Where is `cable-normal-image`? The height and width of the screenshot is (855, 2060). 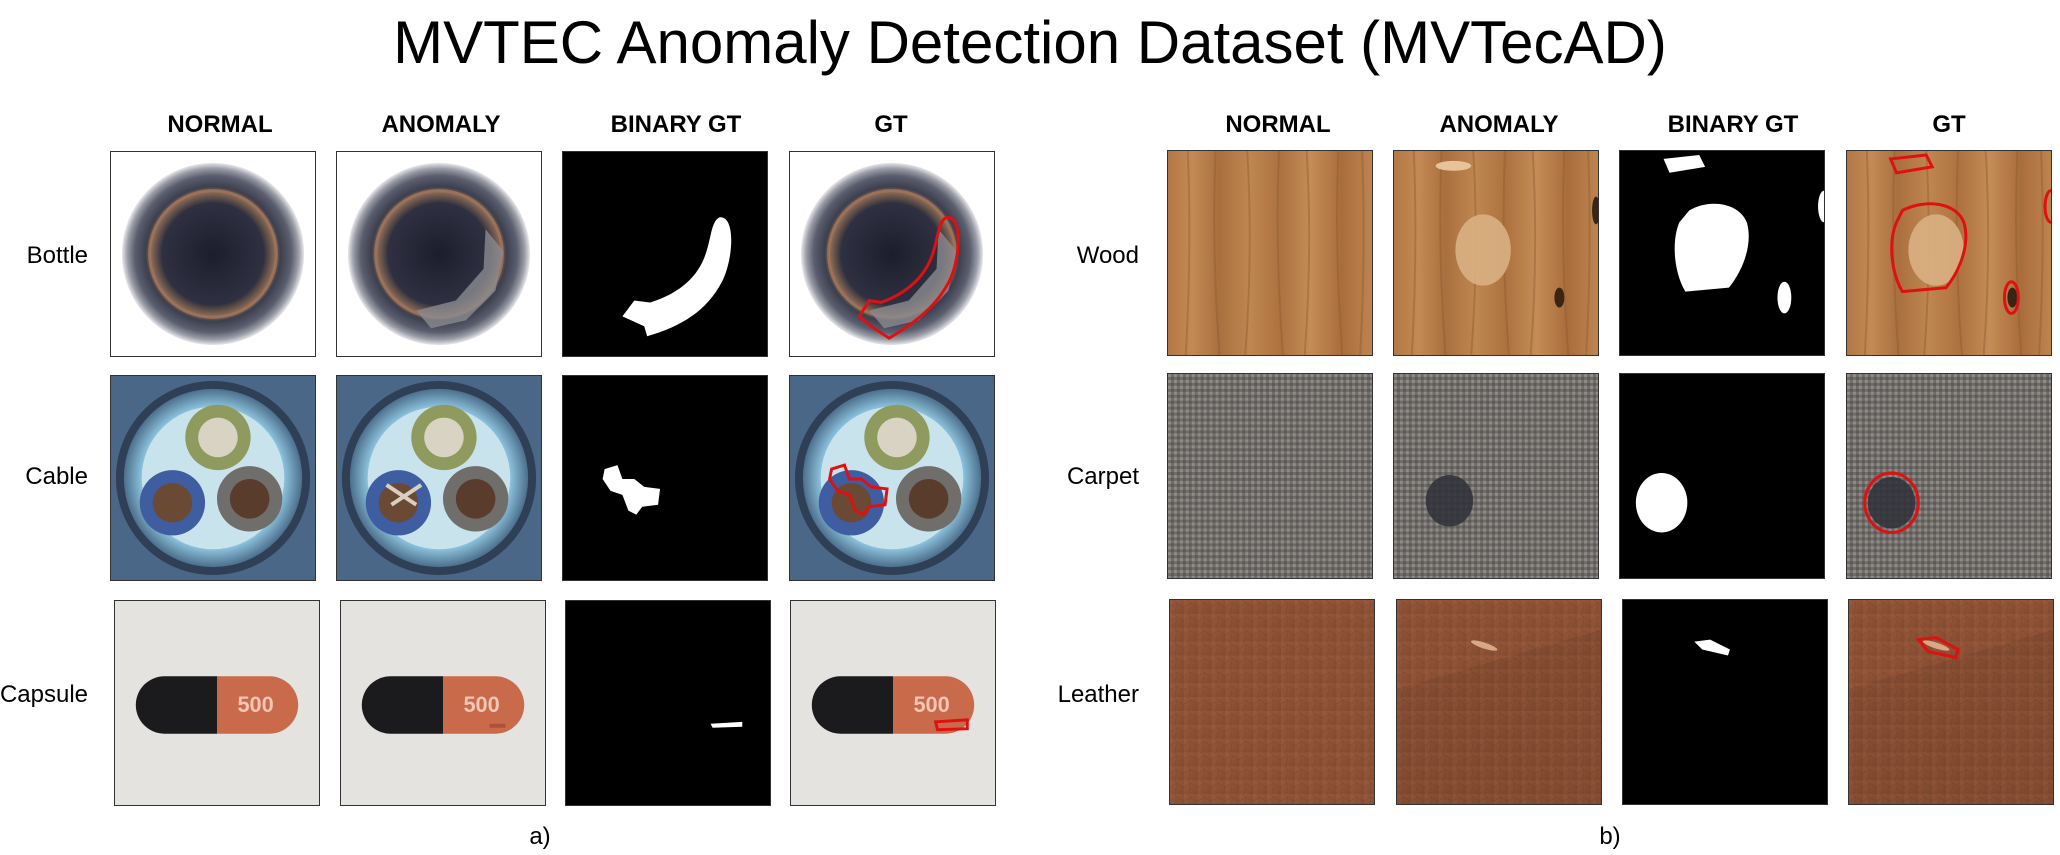 cable-normal-image is located at coordinates (213, 478).